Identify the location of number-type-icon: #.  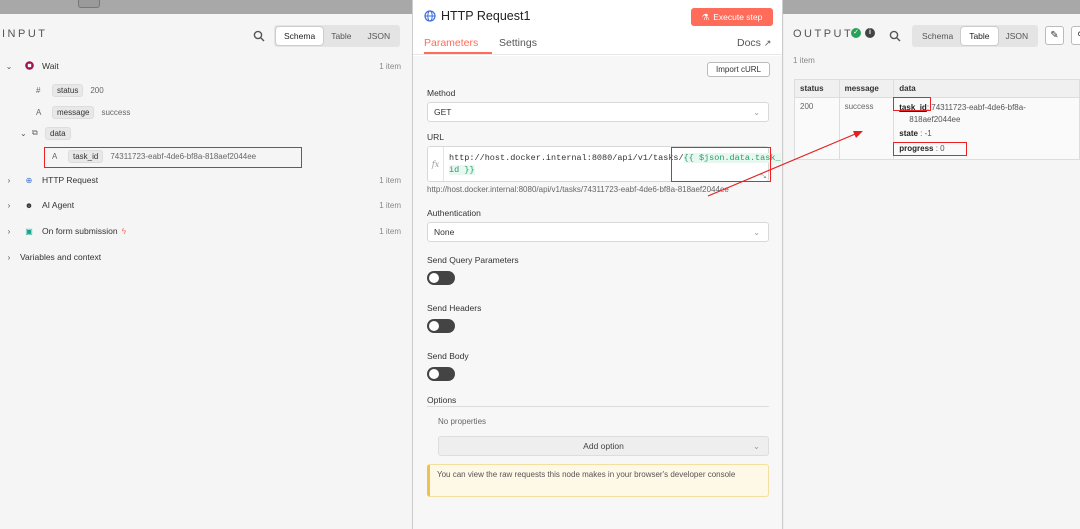
(38, 90).